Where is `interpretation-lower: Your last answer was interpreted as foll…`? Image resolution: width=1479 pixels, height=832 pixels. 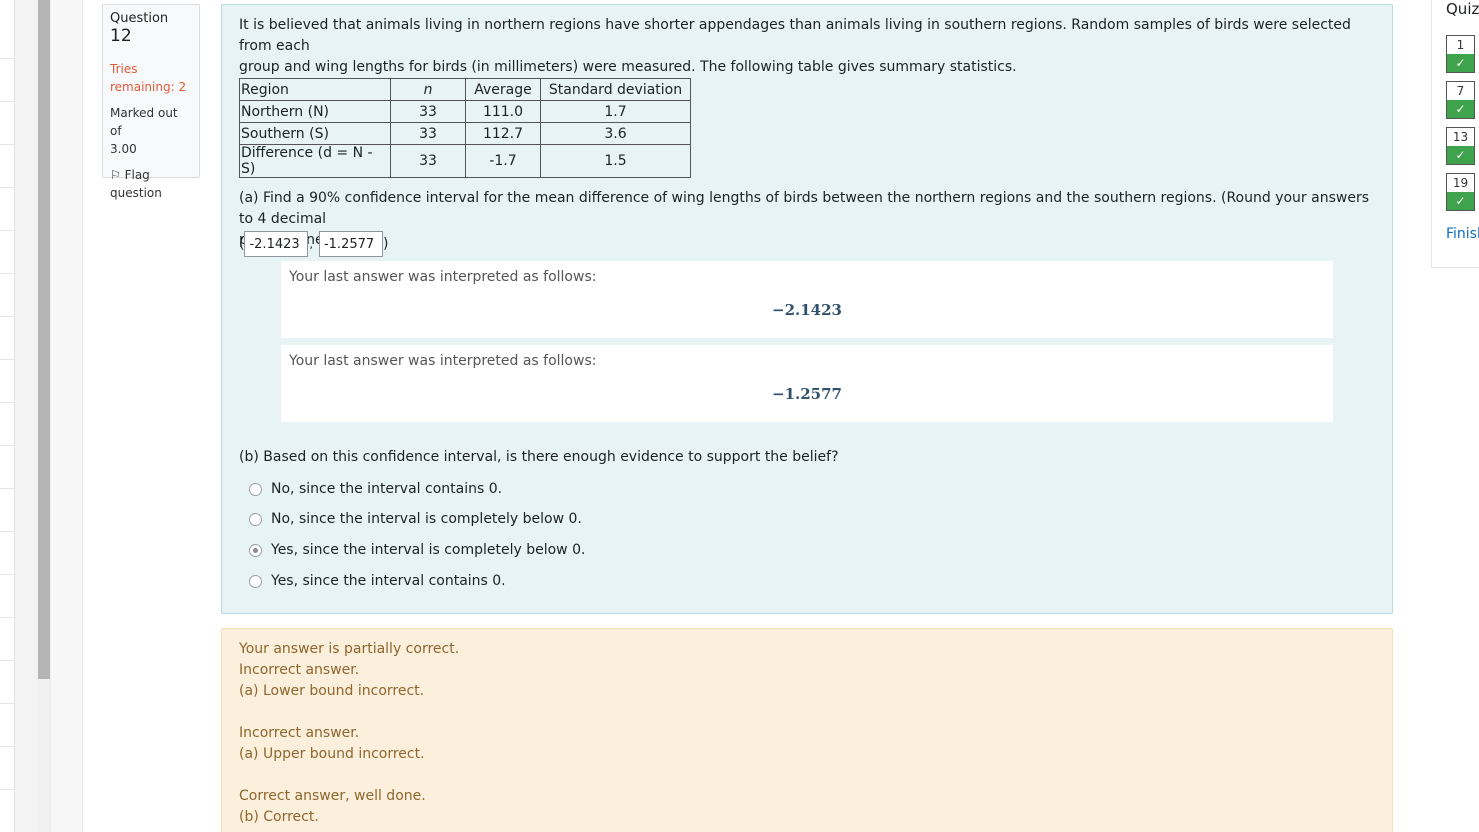
interpretation-lower: Your last answer was interpreted as foll… is located at coordinates (807, 299).